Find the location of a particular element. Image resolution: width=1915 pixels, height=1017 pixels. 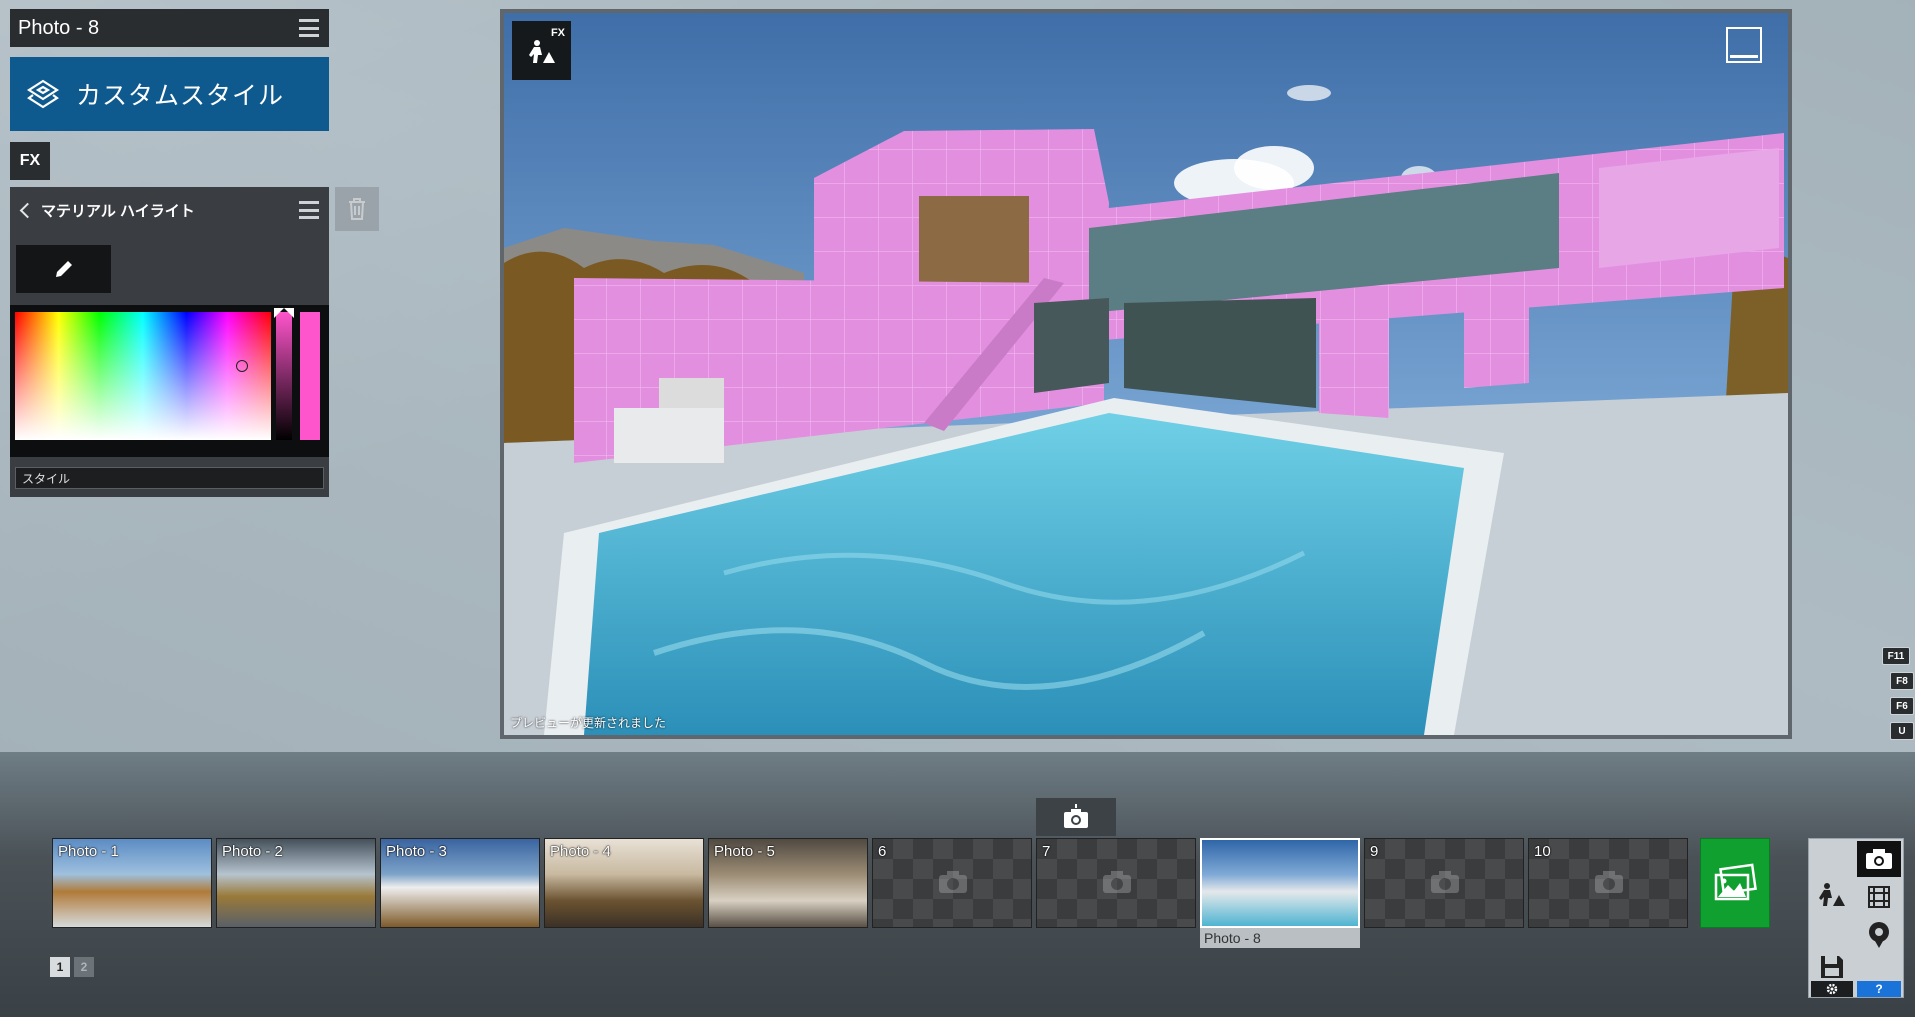

thumbnail-7-empty: 7 is located at coordinates (1116, 883).